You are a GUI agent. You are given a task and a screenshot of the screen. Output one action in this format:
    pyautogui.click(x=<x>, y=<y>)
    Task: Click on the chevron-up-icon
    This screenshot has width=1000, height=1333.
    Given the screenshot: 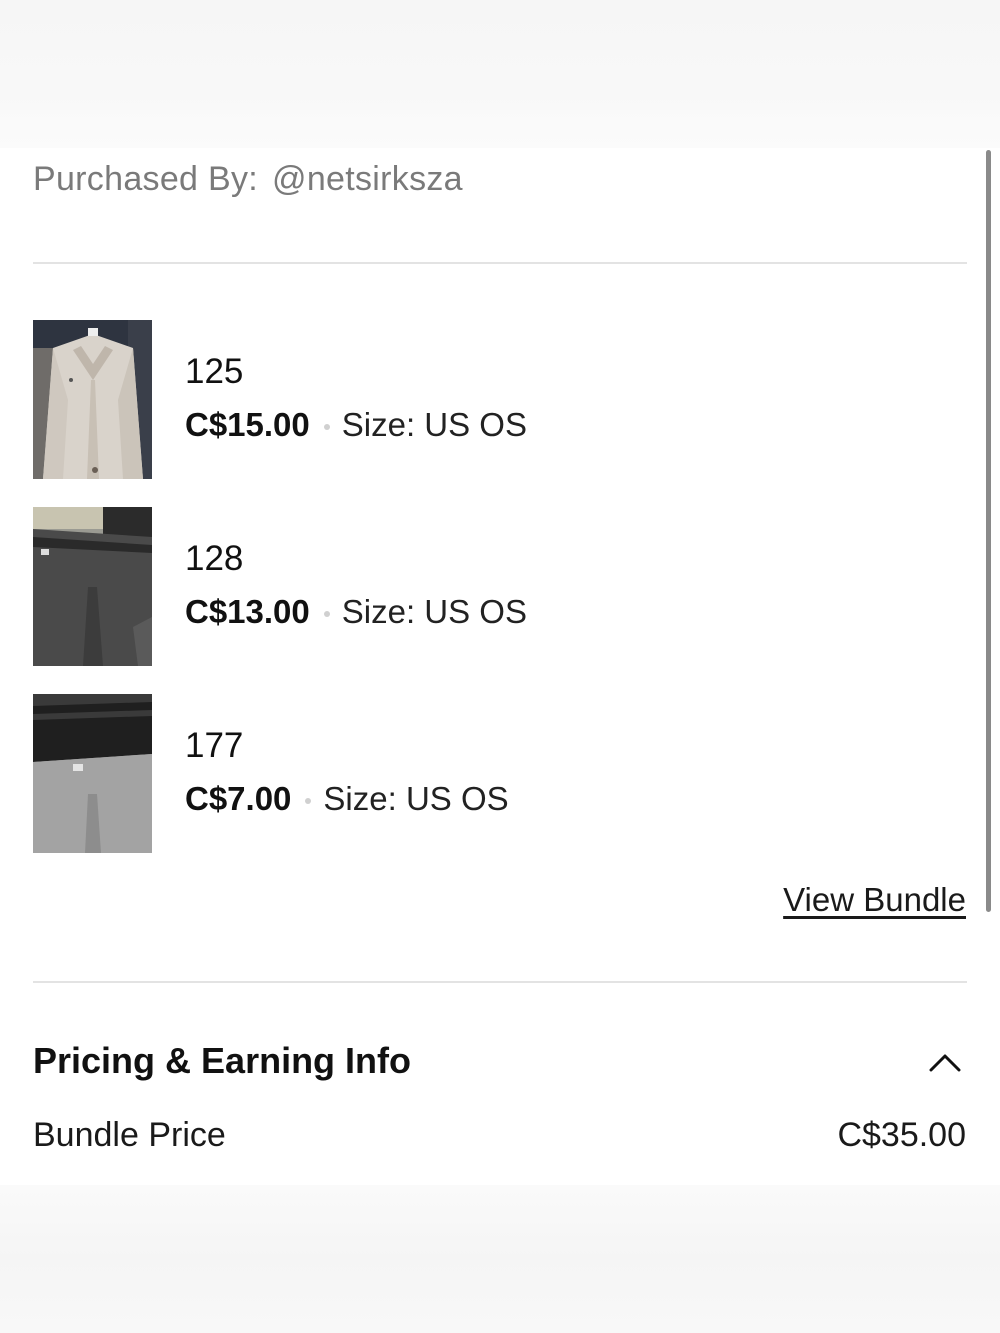 What is the action you would take?
    pyautogui.click(x=945, y=1063)
    